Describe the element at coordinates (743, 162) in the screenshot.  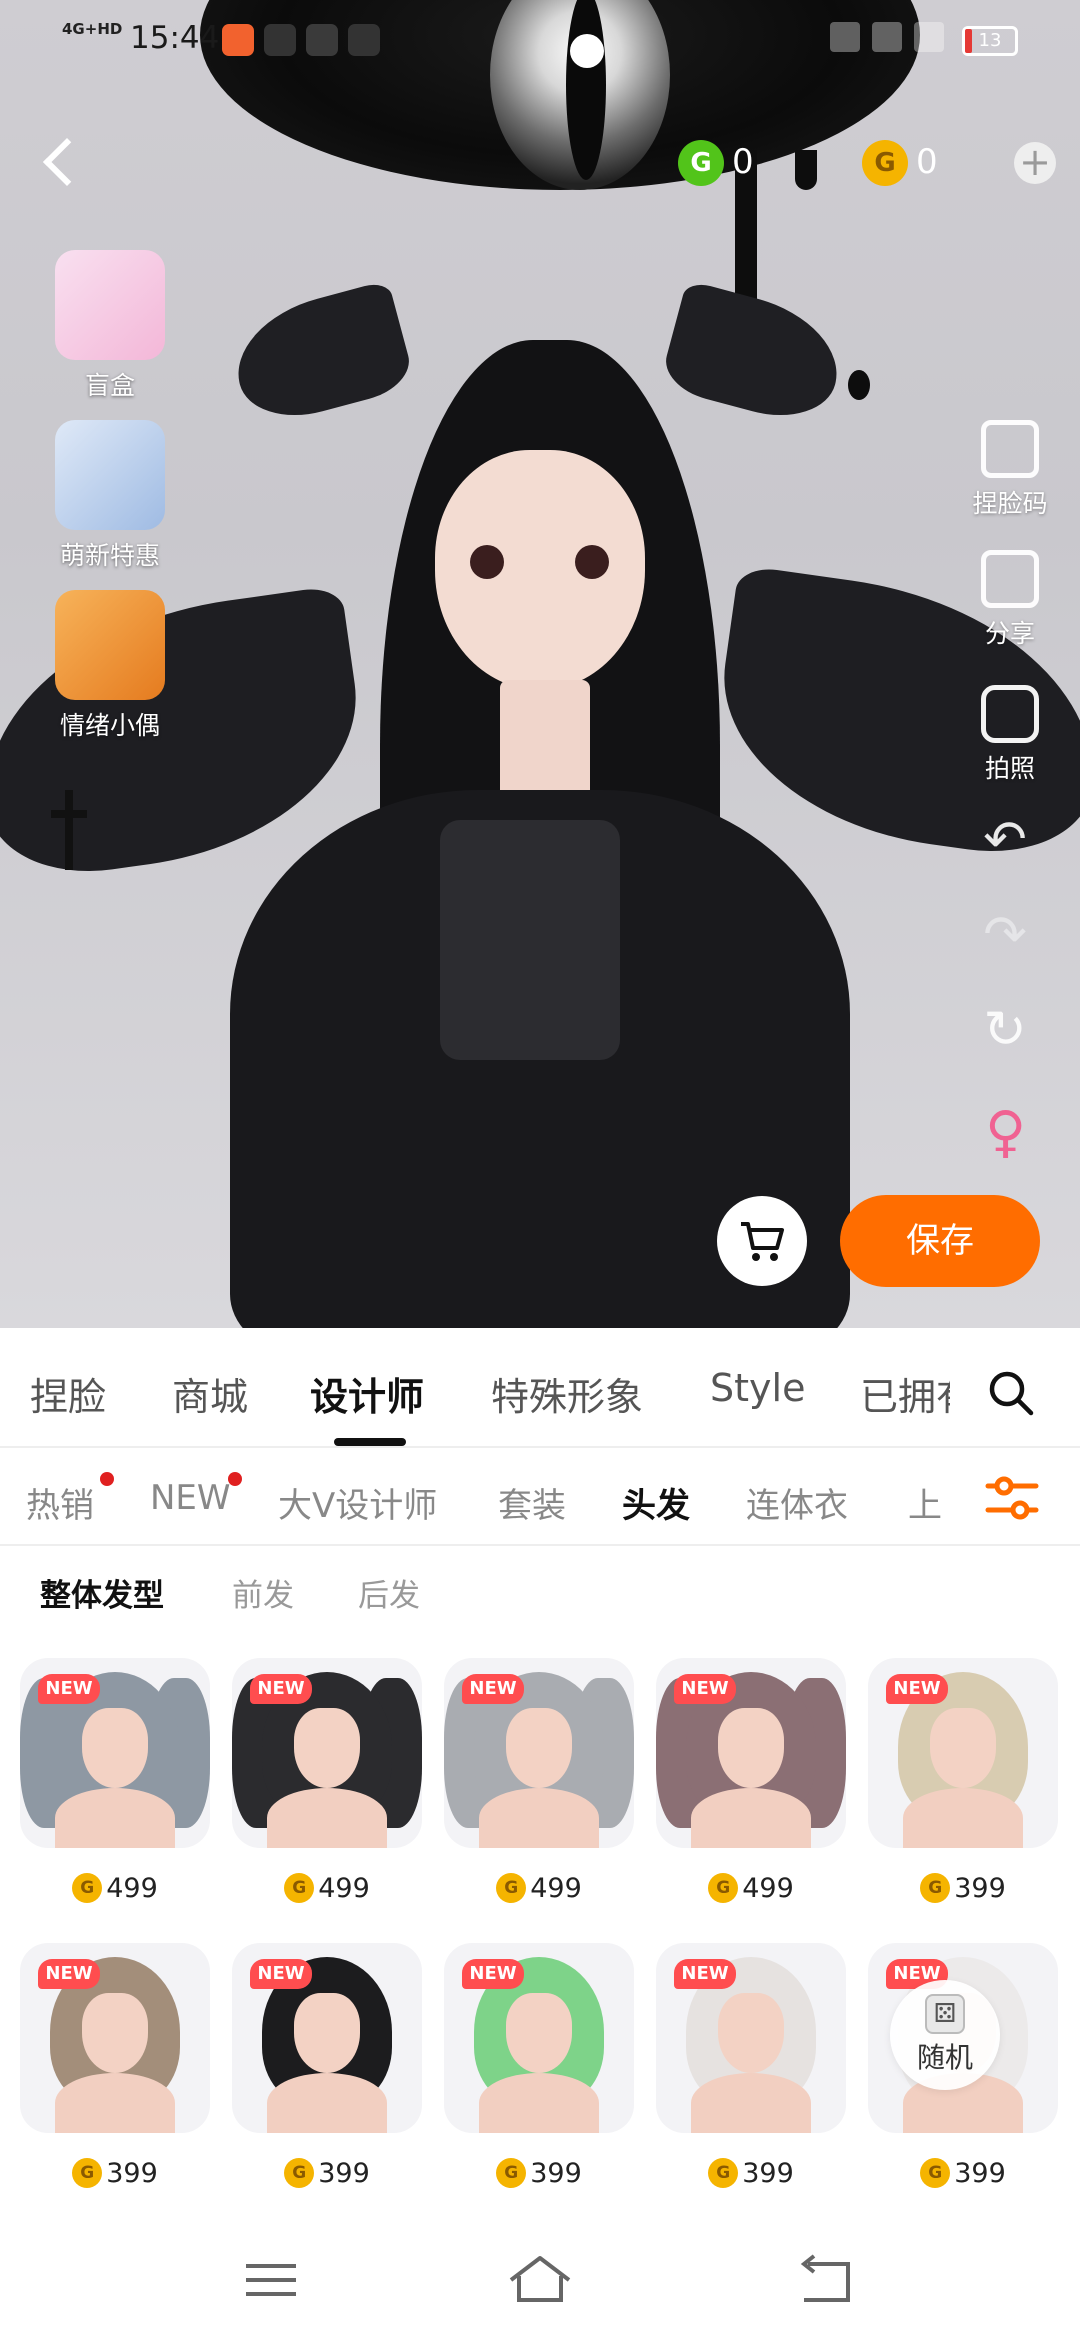
I see `green-coin-count: 0` at that location.